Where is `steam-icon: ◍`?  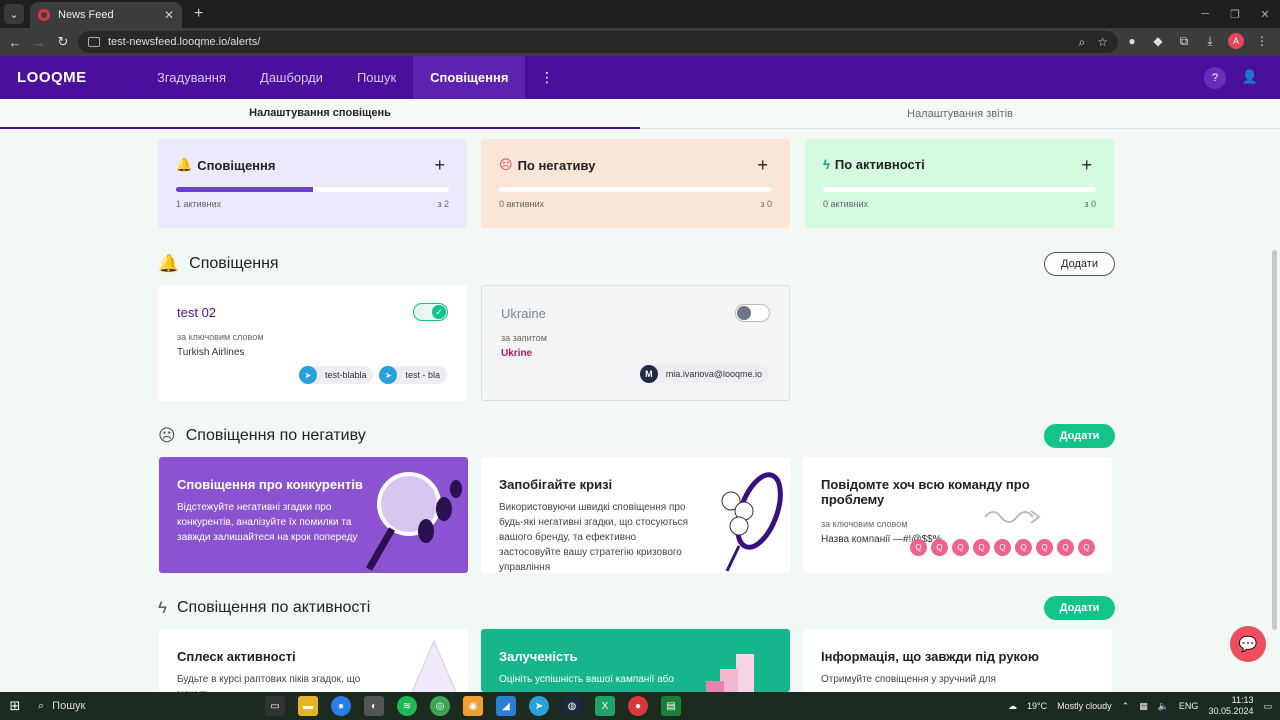 steam-icon: ◍ is located at coordinates (572, 706).